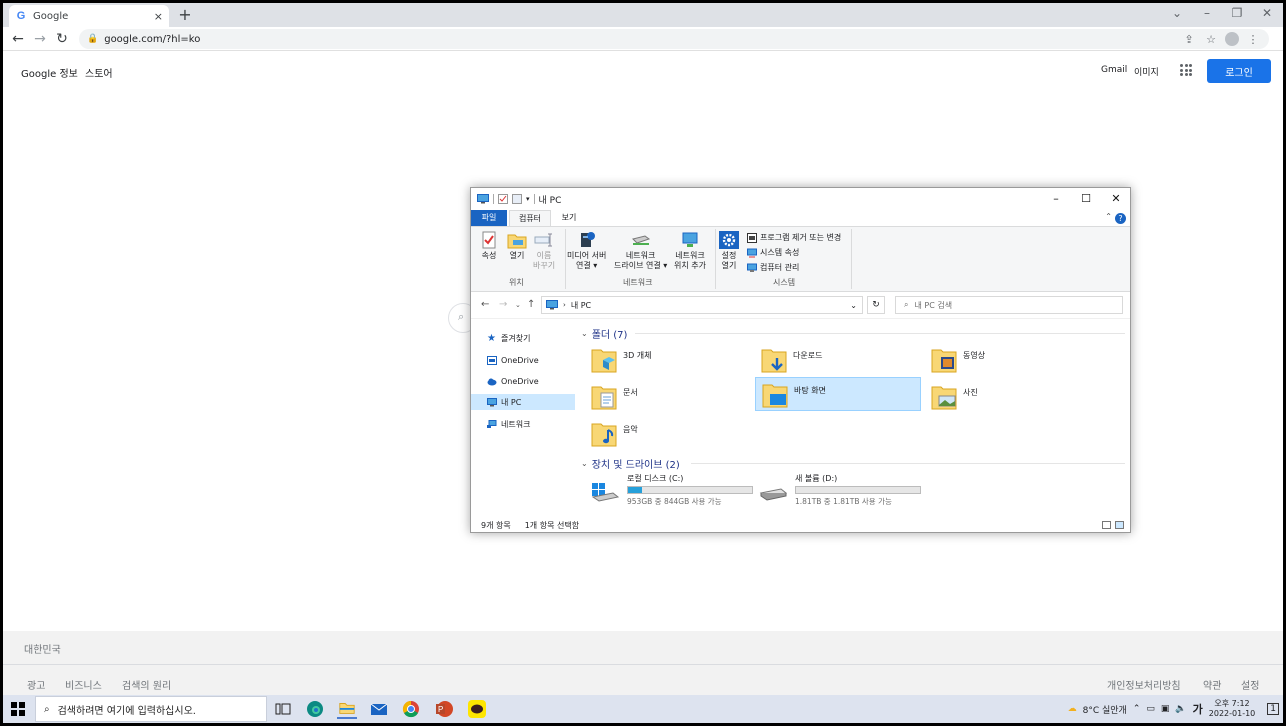 This screenshot has height=726, width=1286. I want to click on folder-3d-objects: 3D 개체, so click(668, 360).